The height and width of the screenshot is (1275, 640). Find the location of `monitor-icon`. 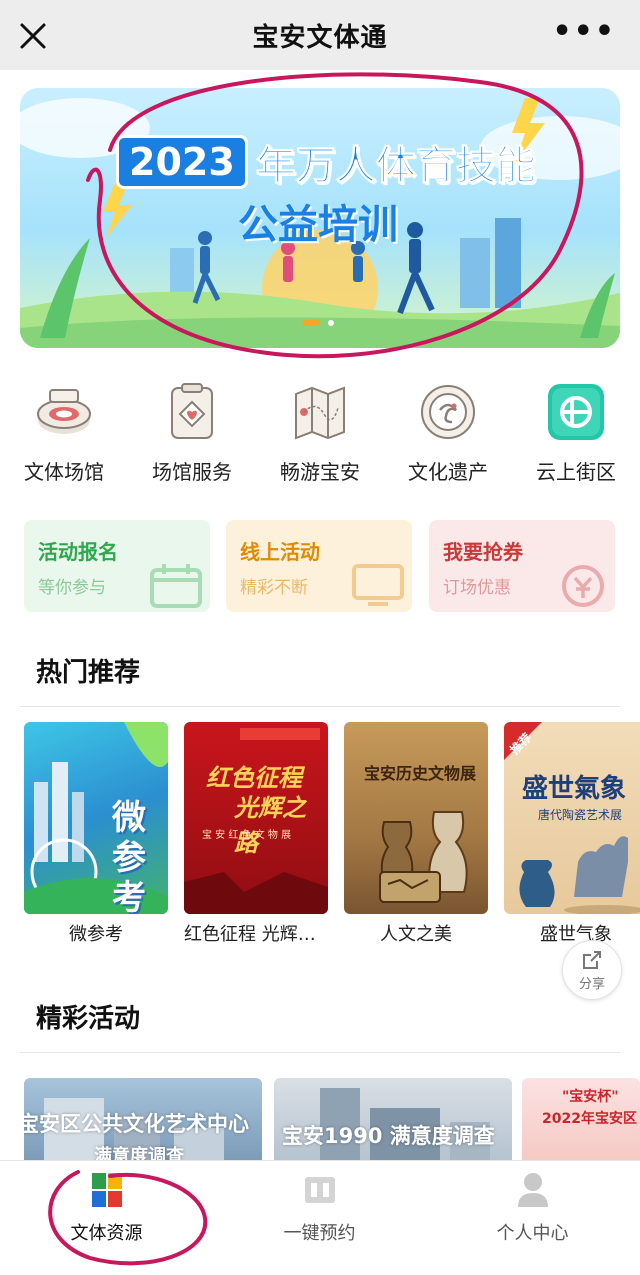

monitor-icon is located at coordinates (378, 585).